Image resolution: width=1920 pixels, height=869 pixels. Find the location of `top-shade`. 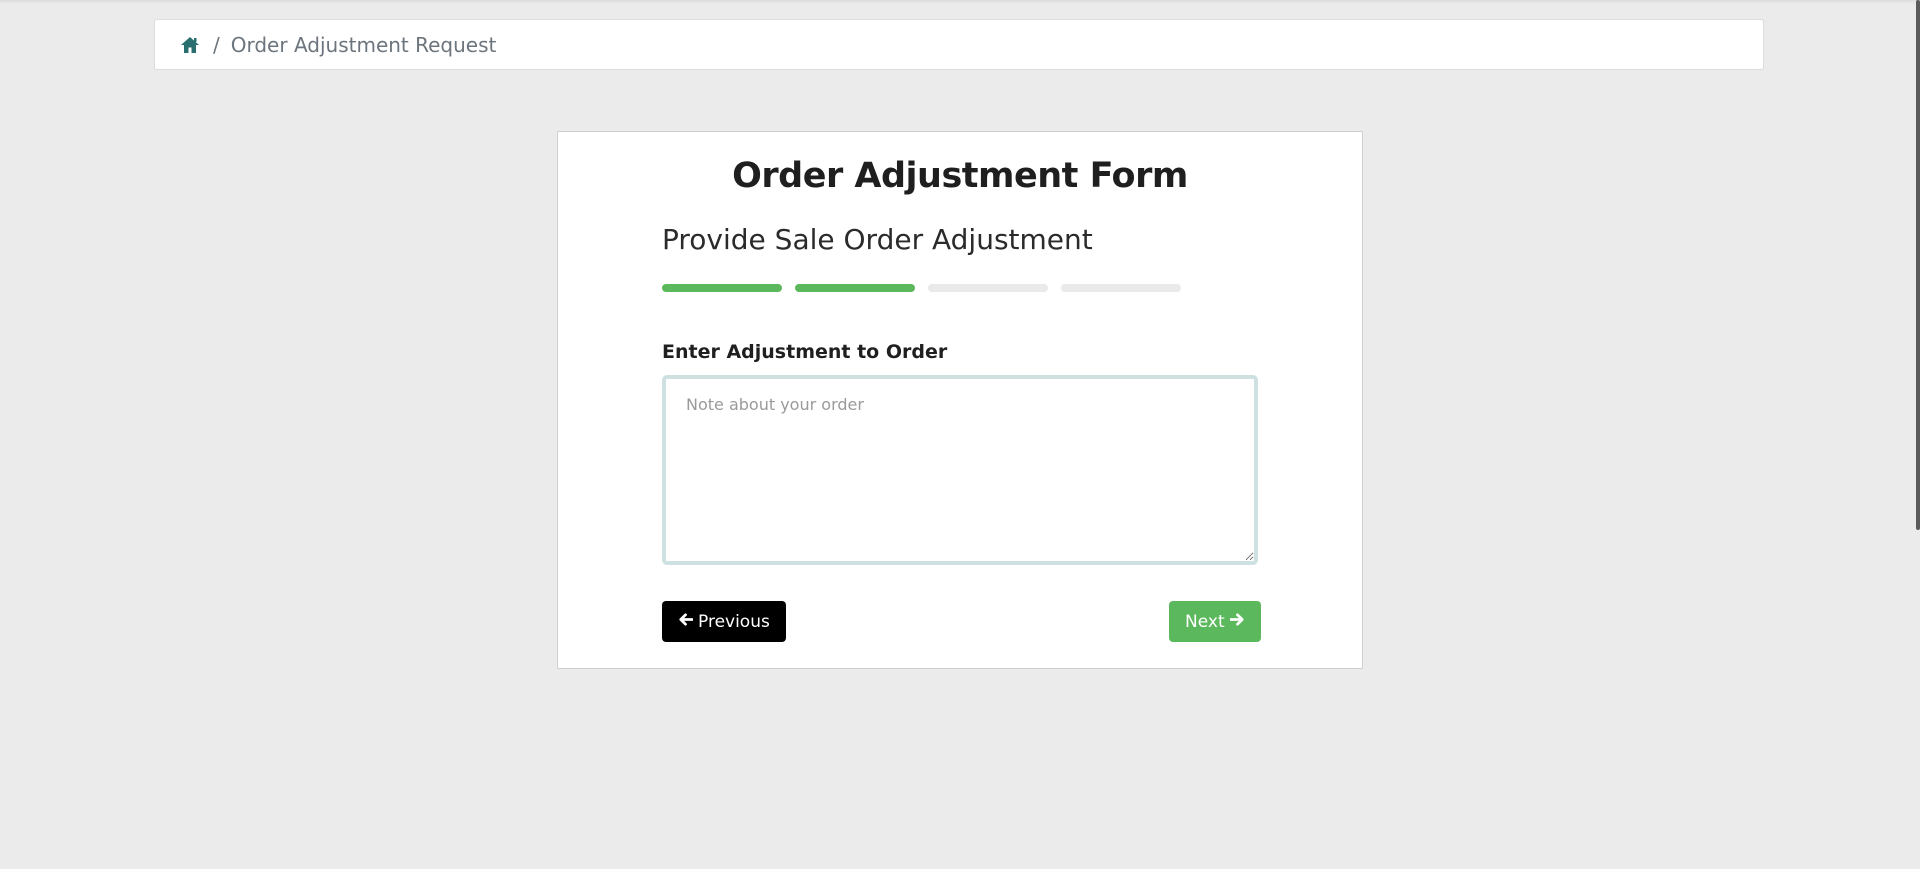

top-shade is located at coordinates (960, 2).